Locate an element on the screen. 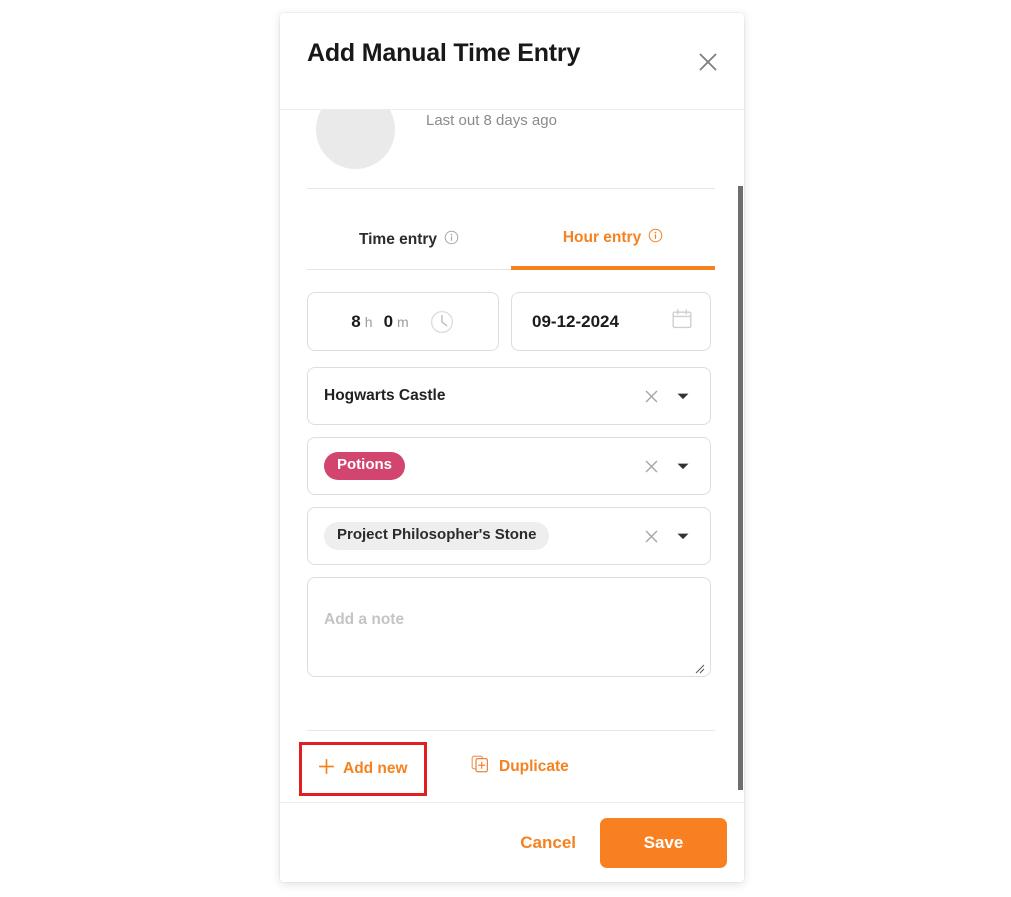 Image resolution: width=1011 pixels, height=897 pixels. duration-inner: 8 h 0 m is located at coordinates (403, 321).